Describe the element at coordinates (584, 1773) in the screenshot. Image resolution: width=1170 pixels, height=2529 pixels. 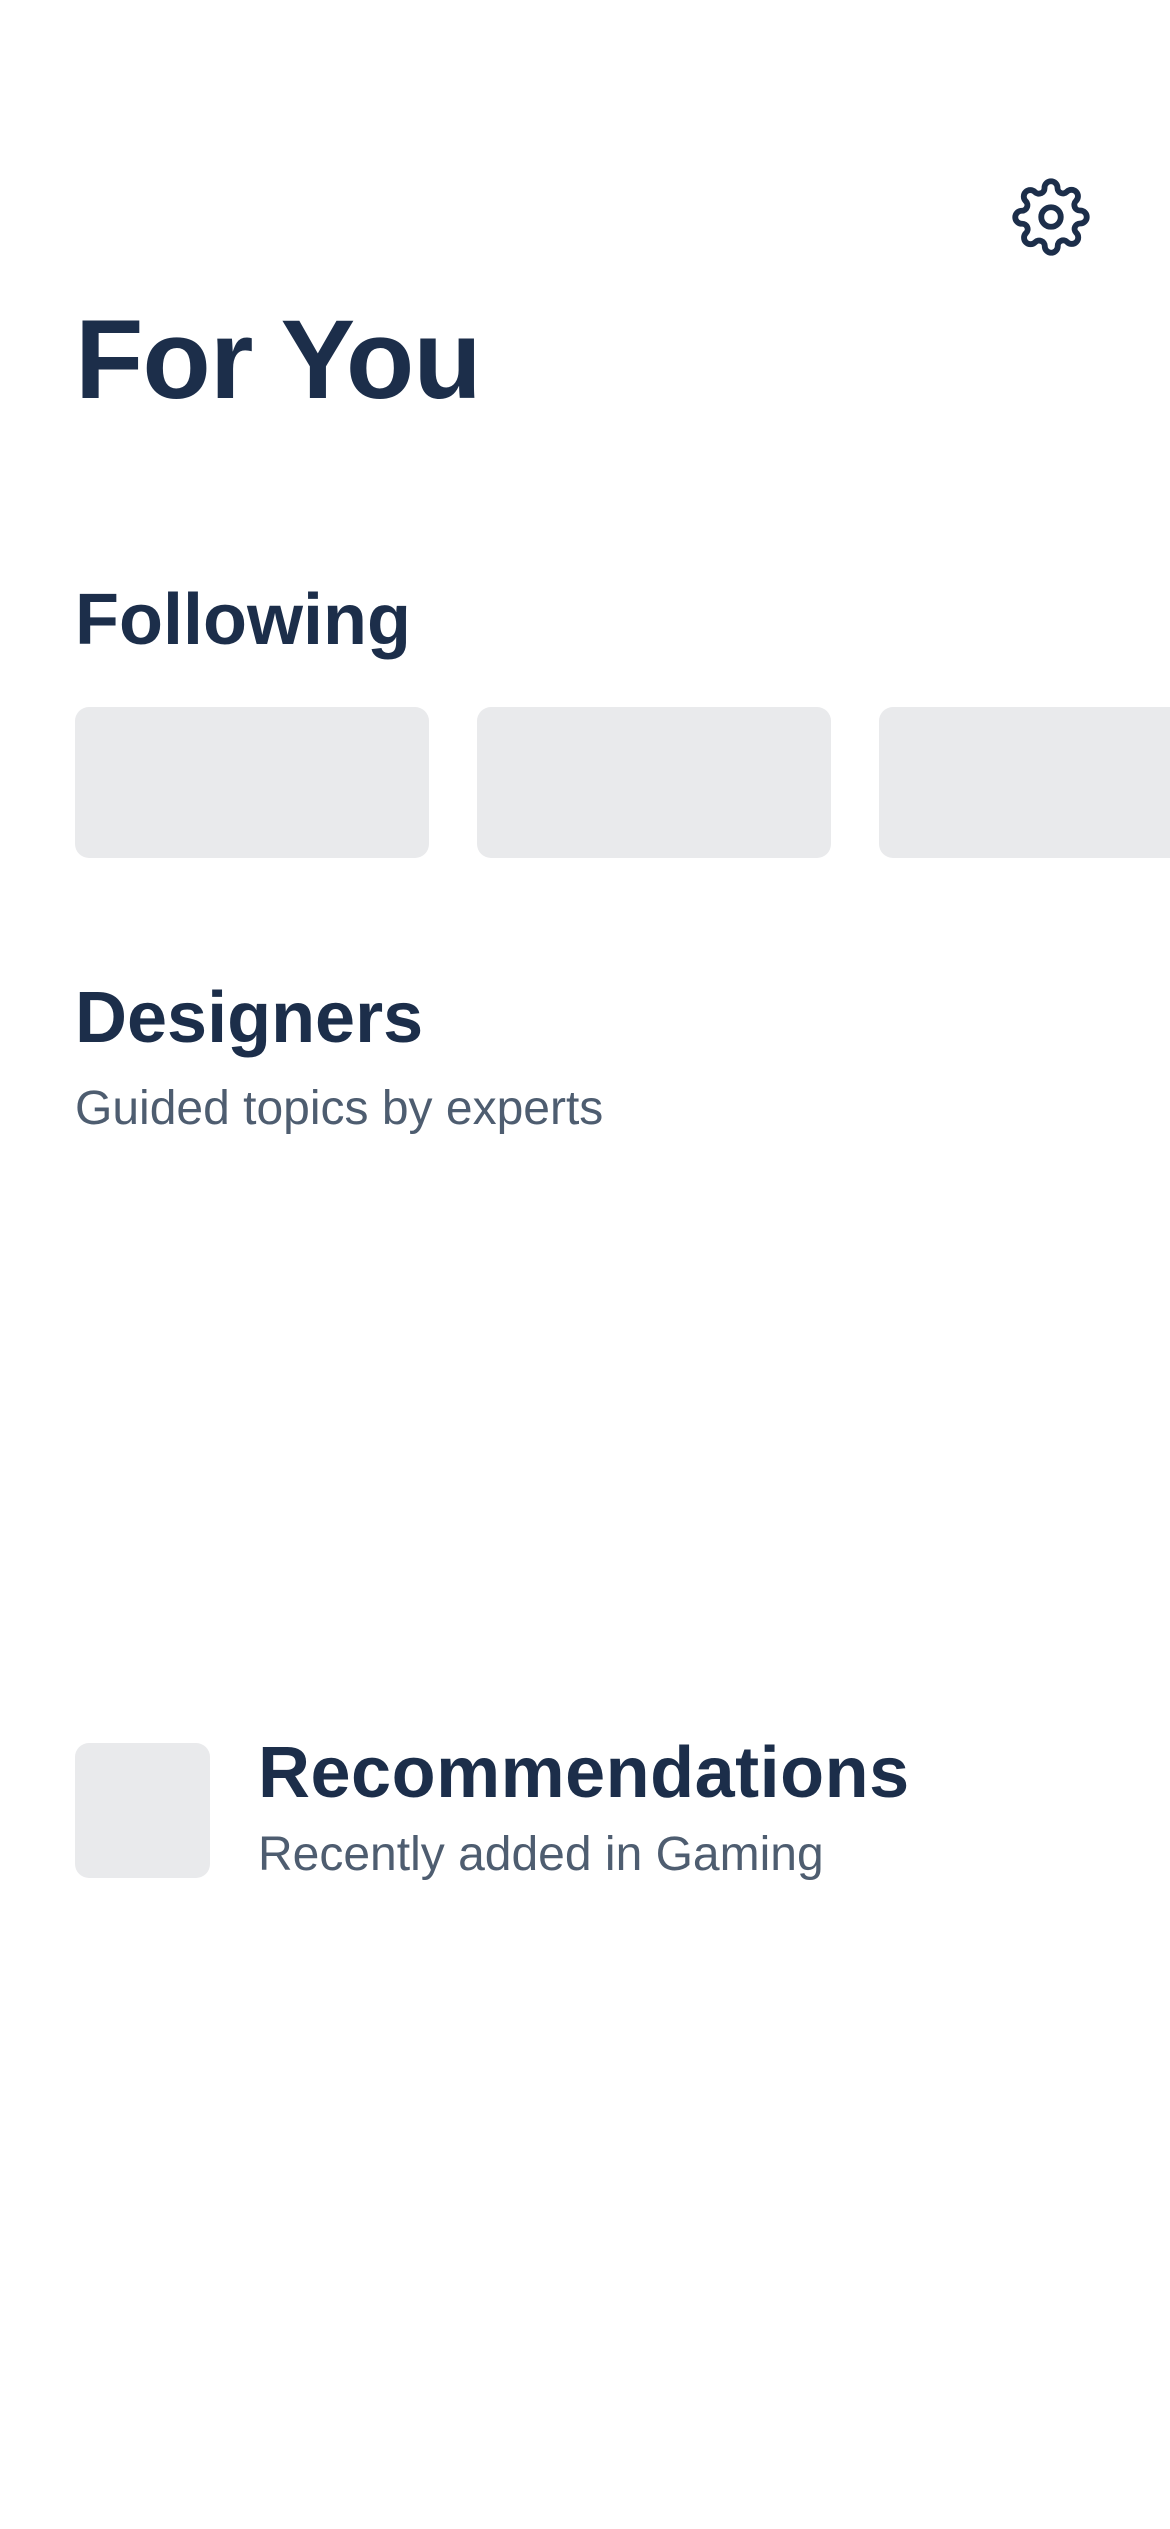
I see `recommendations-section-title: Recommendations` at that location.